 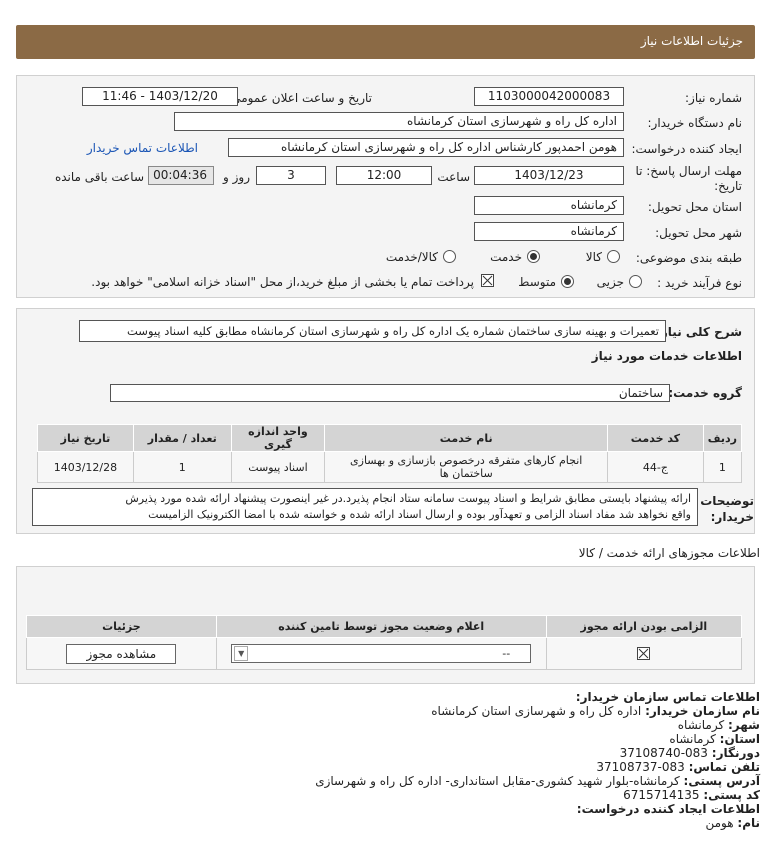 What do you see at coordinates (182, 438) in the screenshot?
I see `col-count: تعداد / مقدار` at bounding box center [182, 438].